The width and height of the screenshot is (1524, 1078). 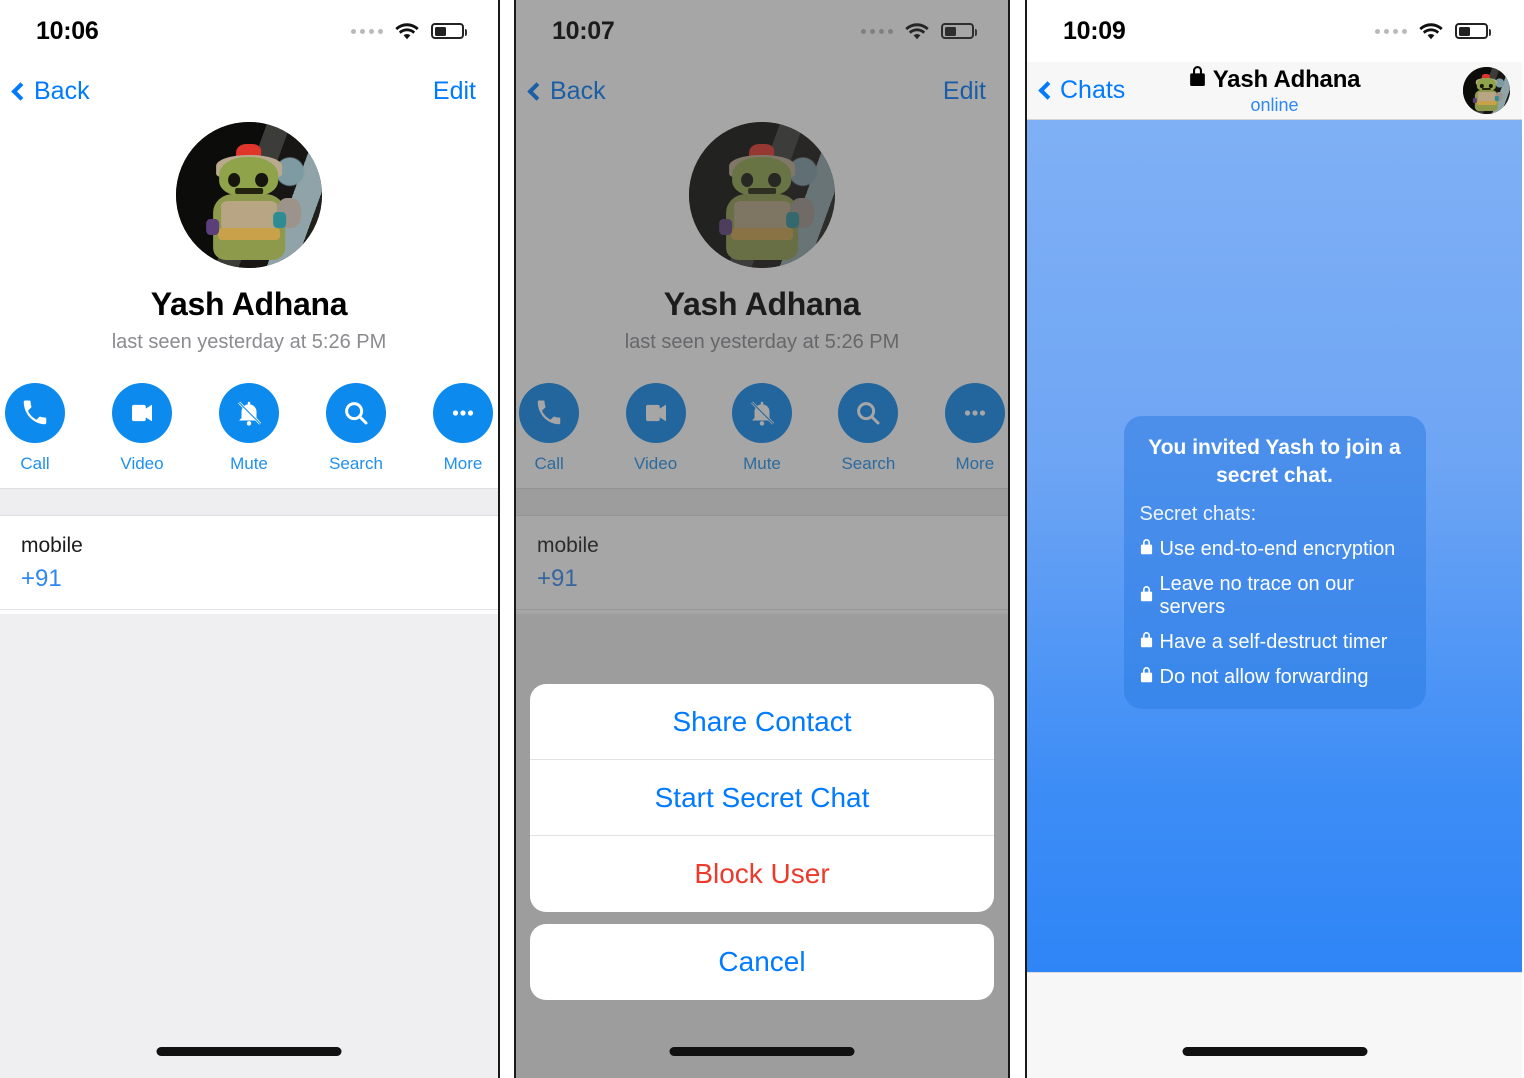 What do you see at coordinates (249, 91) in the screenshot?
I see `navigation-bar: Back Edit` at bounding box center [249, 91].